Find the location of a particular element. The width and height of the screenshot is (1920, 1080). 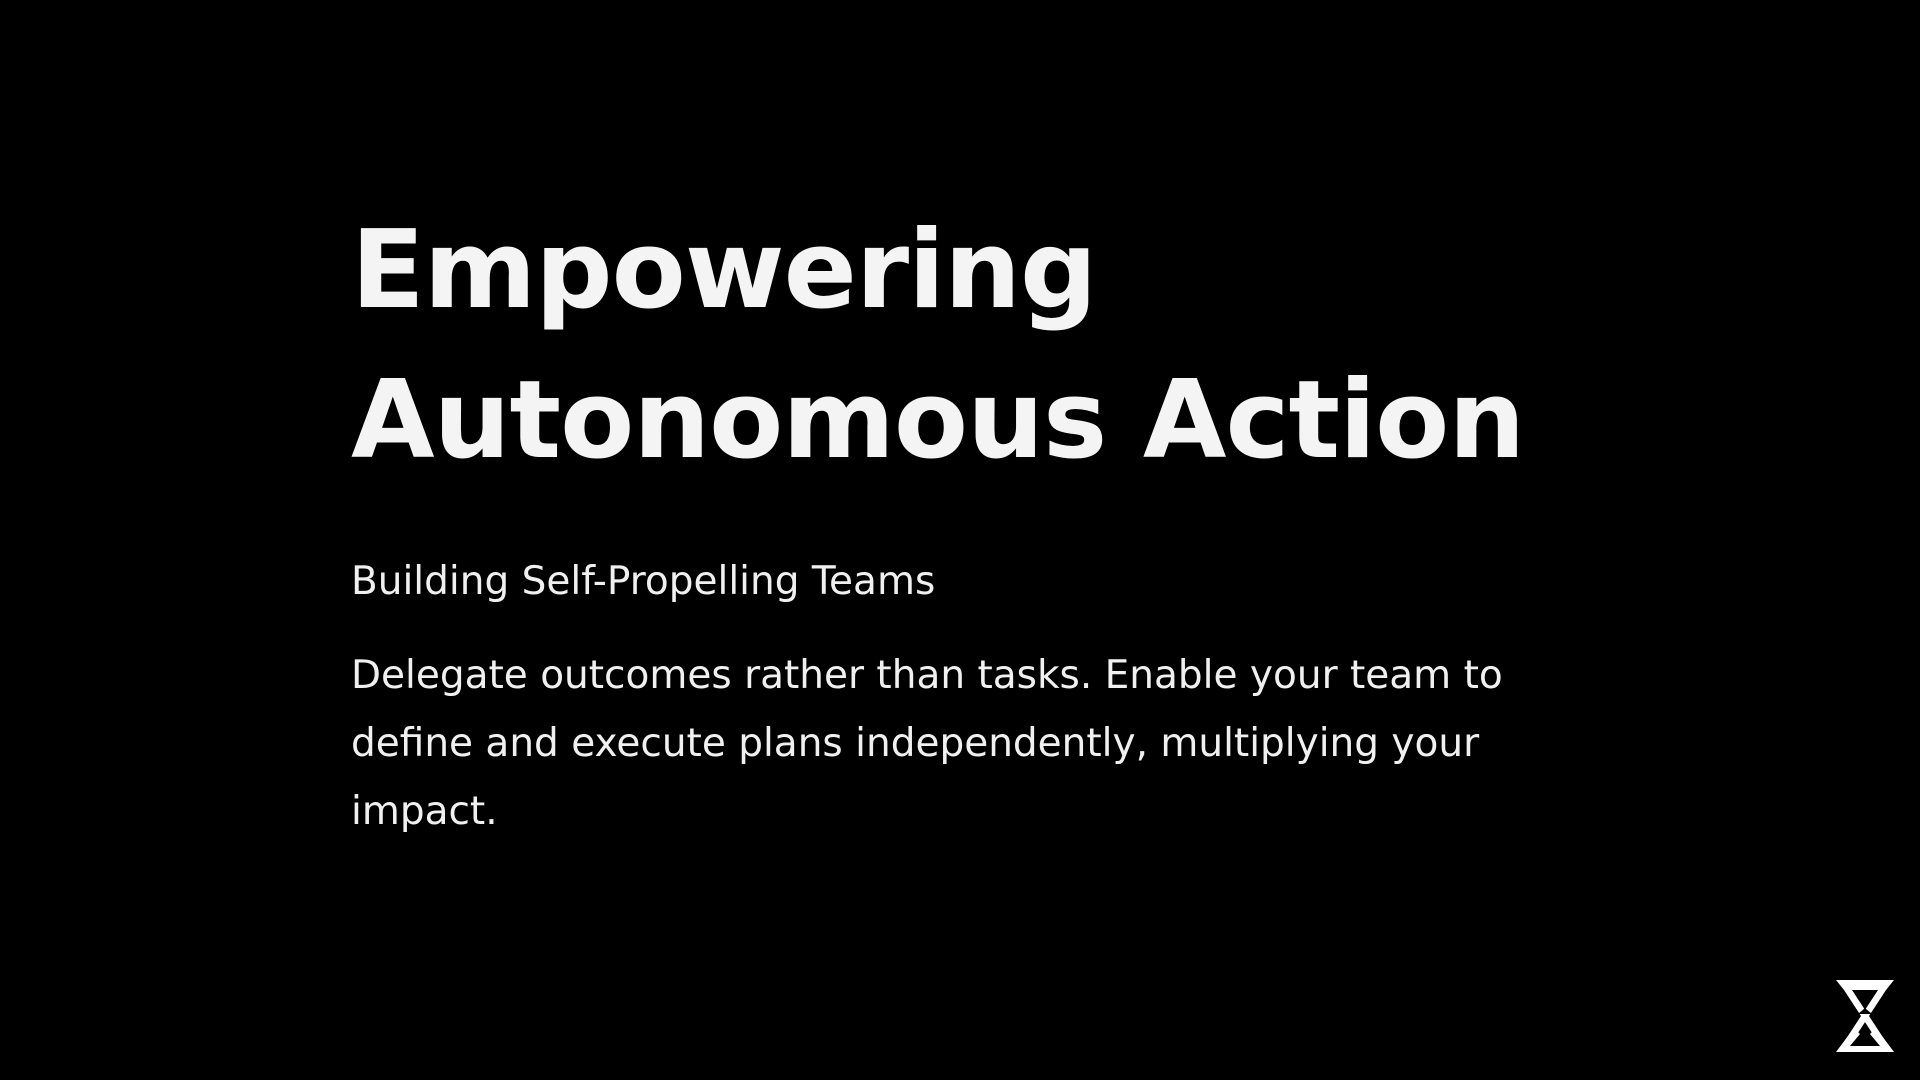

slide-subtitle: Building Self-Propelling Teams is located at coordinates (643, 581).